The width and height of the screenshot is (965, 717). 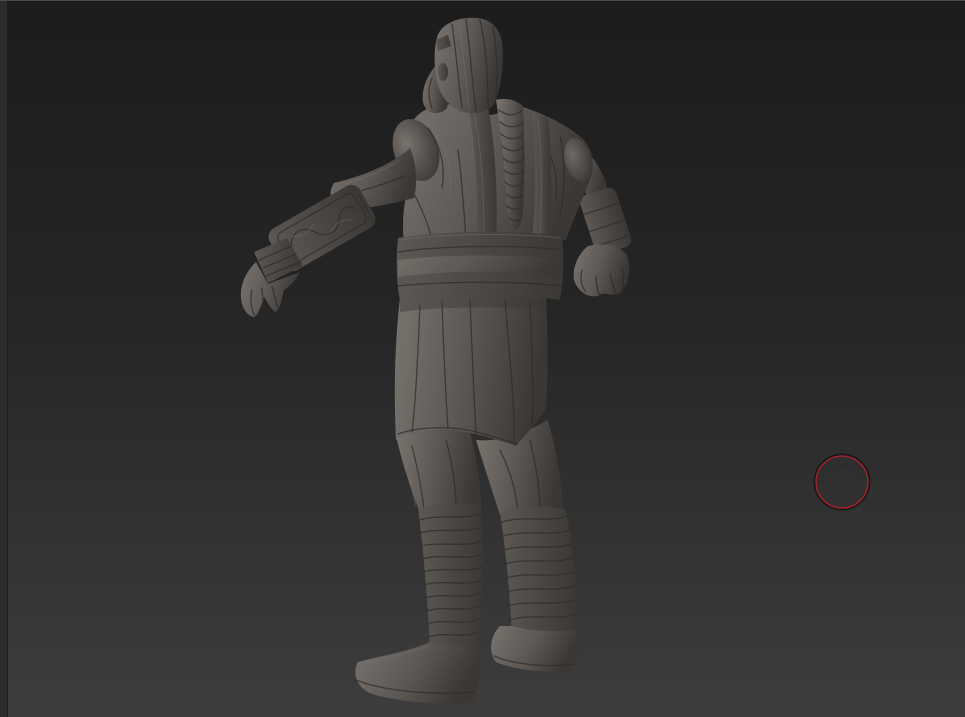 What do you see at coordinates (451, 577) in the screenshot?
I see `left-boot-shaft` at bounding box center [451, 577].